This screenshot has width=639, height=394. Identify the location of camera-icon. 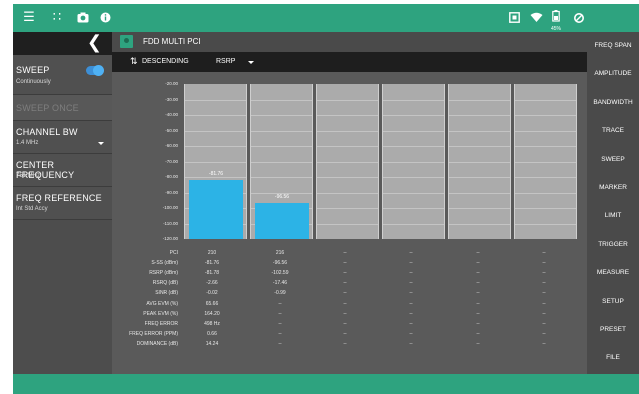
(83, 18).